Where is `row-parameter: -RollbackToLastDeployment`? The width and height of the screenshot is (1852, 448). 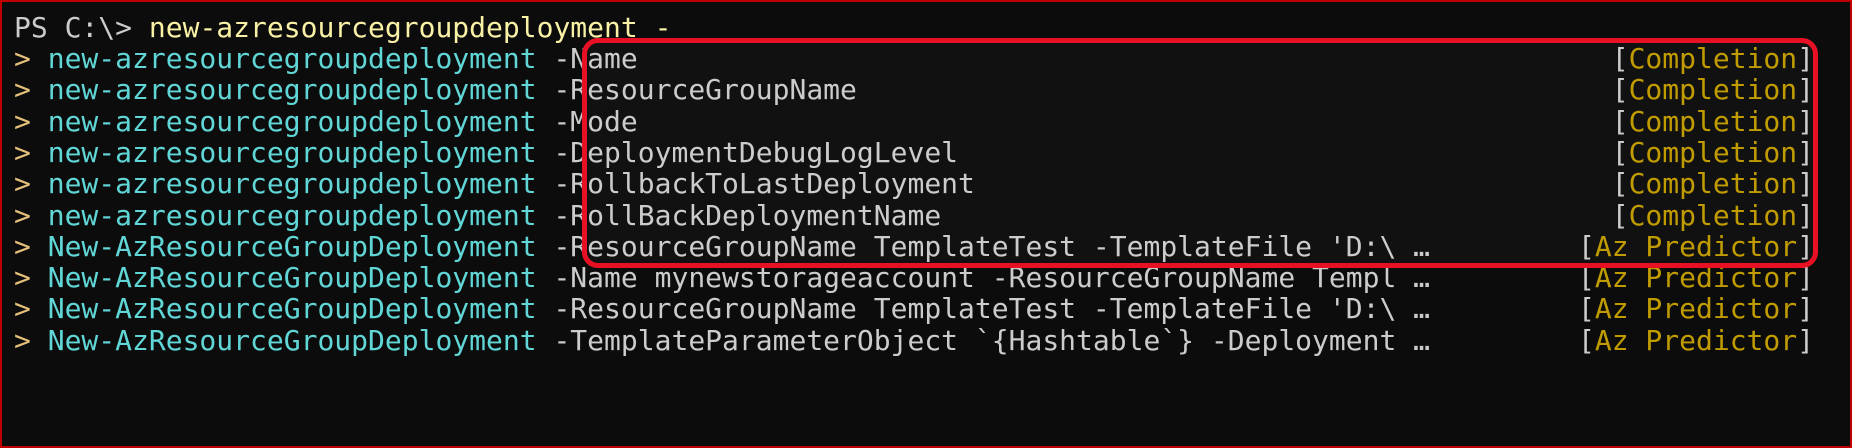 row-parameter: -RollbackToLastDeployment is located at coordinates (764, 184).